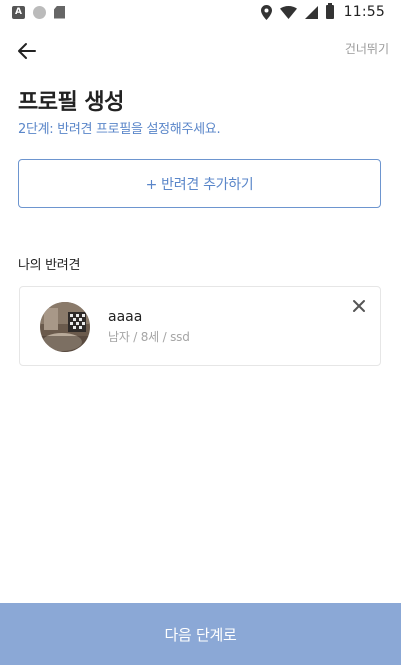 The image size is (401, 665). Describe the element at coordinates (200, 12) in the screenshot. I see `status-bar: A 11:55` at that location.